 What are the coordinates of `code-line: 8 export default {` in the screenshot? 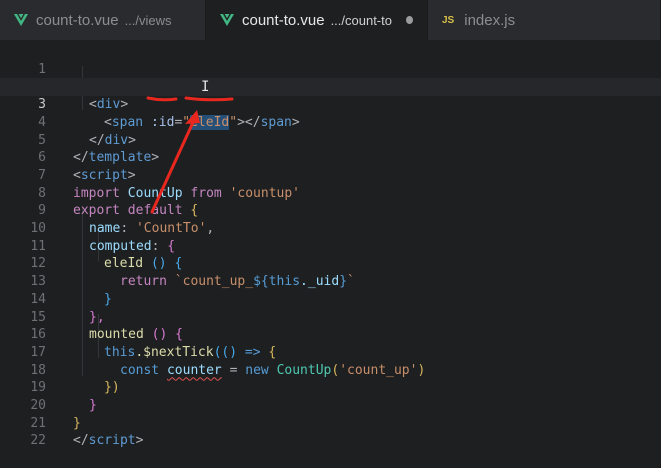 It's located at (330, 193).